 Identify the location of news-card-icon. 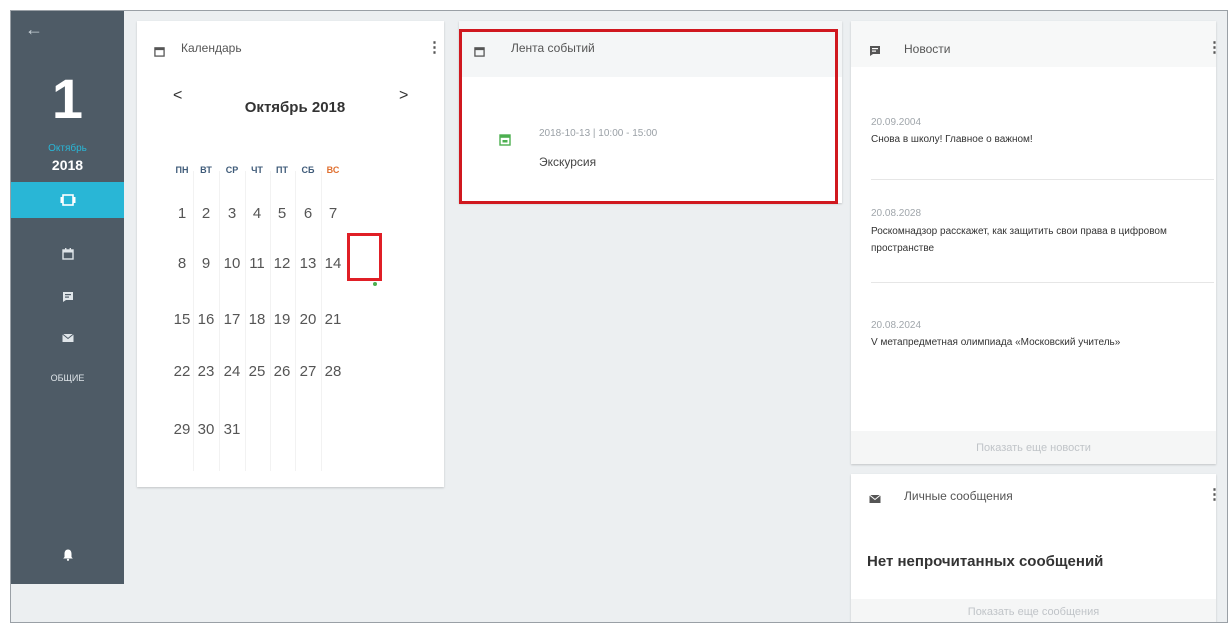
(875, 53).